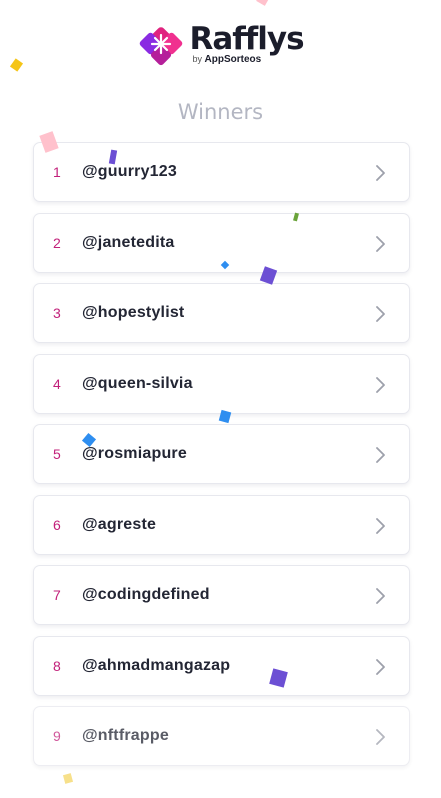 The width and height of the screenshot is (441, 798). Describe the element at coordinates (233, 59) in the screenshot. I see `byline-company: AppSorteos` at that location.